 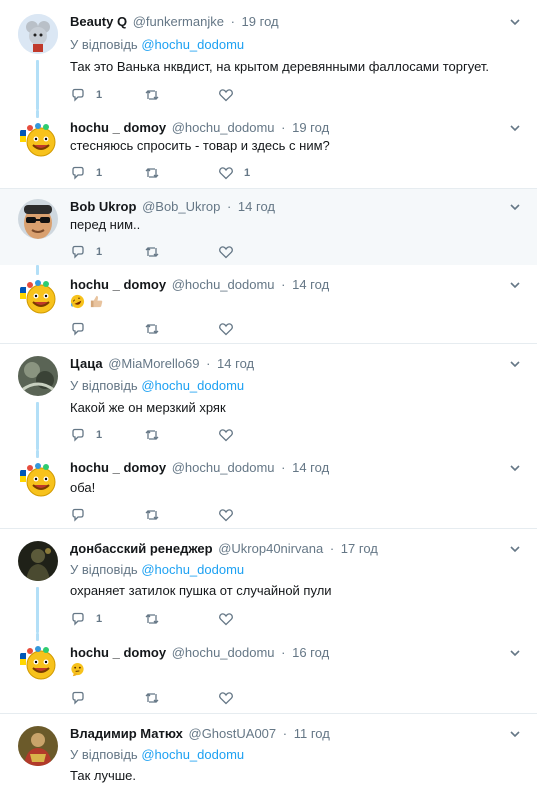 I want to click on tweet-text: оба!, so click(x=83, y=487).